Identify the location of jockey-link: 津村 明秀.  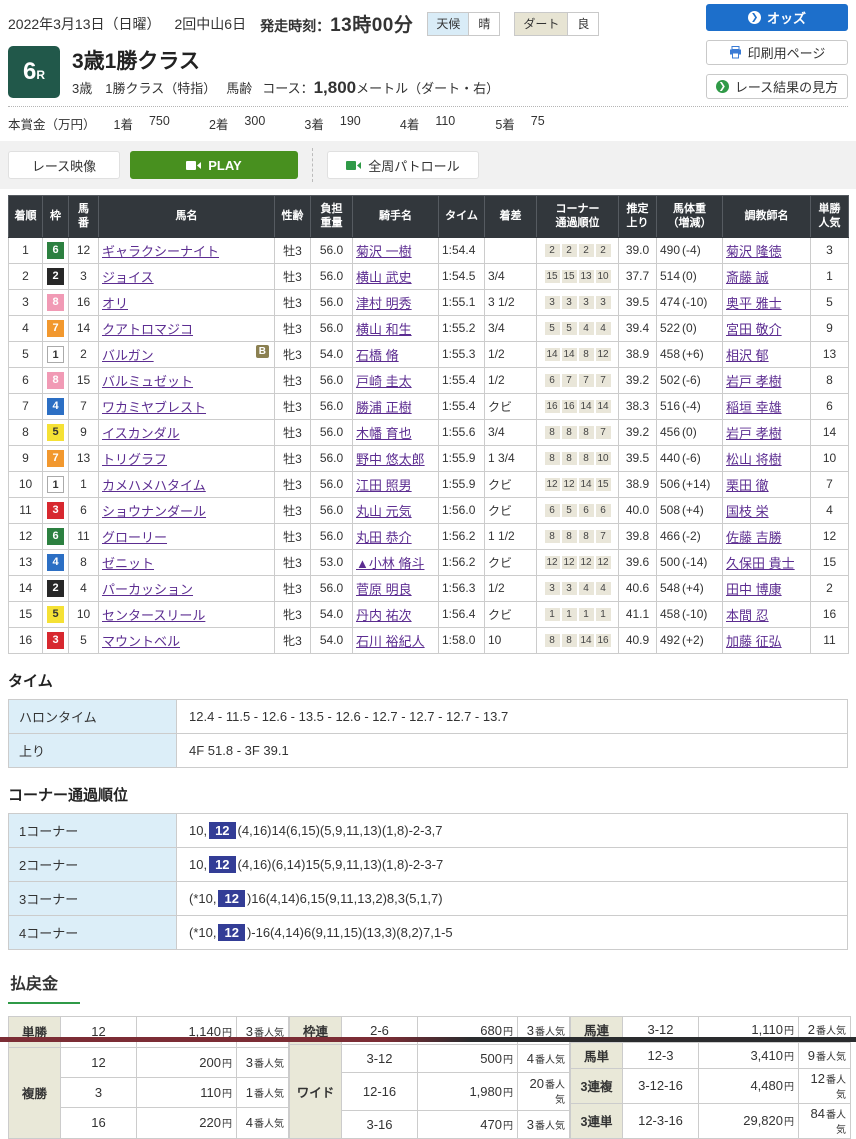
(384, 303).